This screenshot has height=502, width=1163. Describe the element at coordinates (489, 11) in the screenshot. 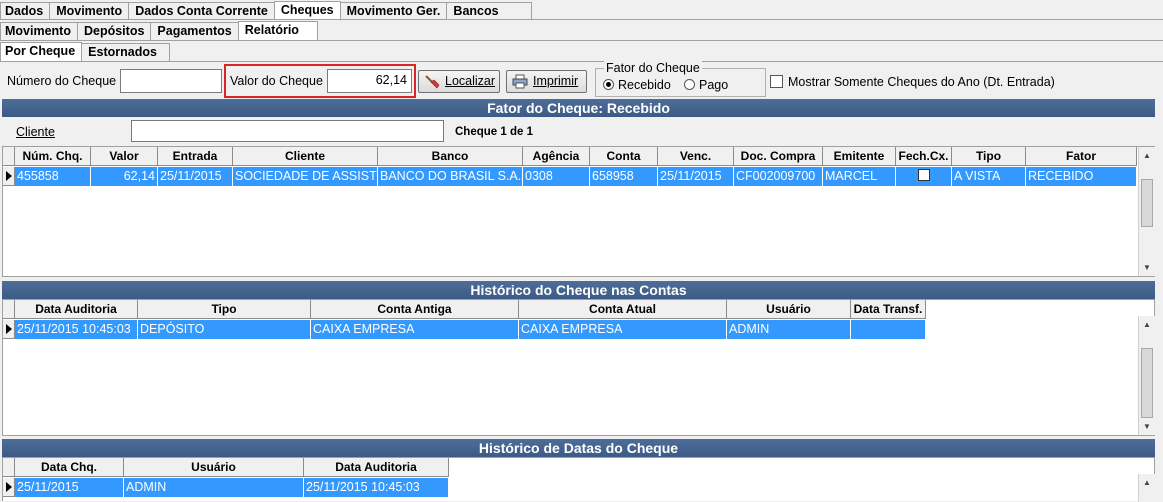

I see `tab-bancos: Bancos` at that location.